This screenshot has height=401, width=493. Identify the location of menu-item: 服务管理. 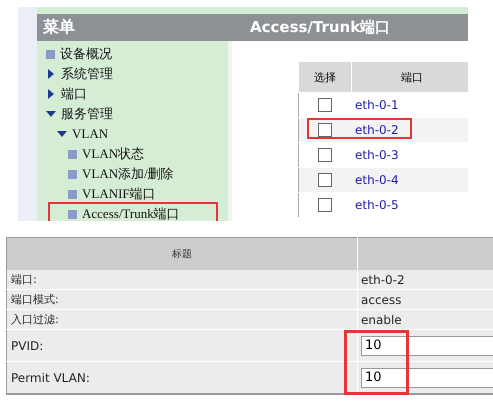
(82, 114).